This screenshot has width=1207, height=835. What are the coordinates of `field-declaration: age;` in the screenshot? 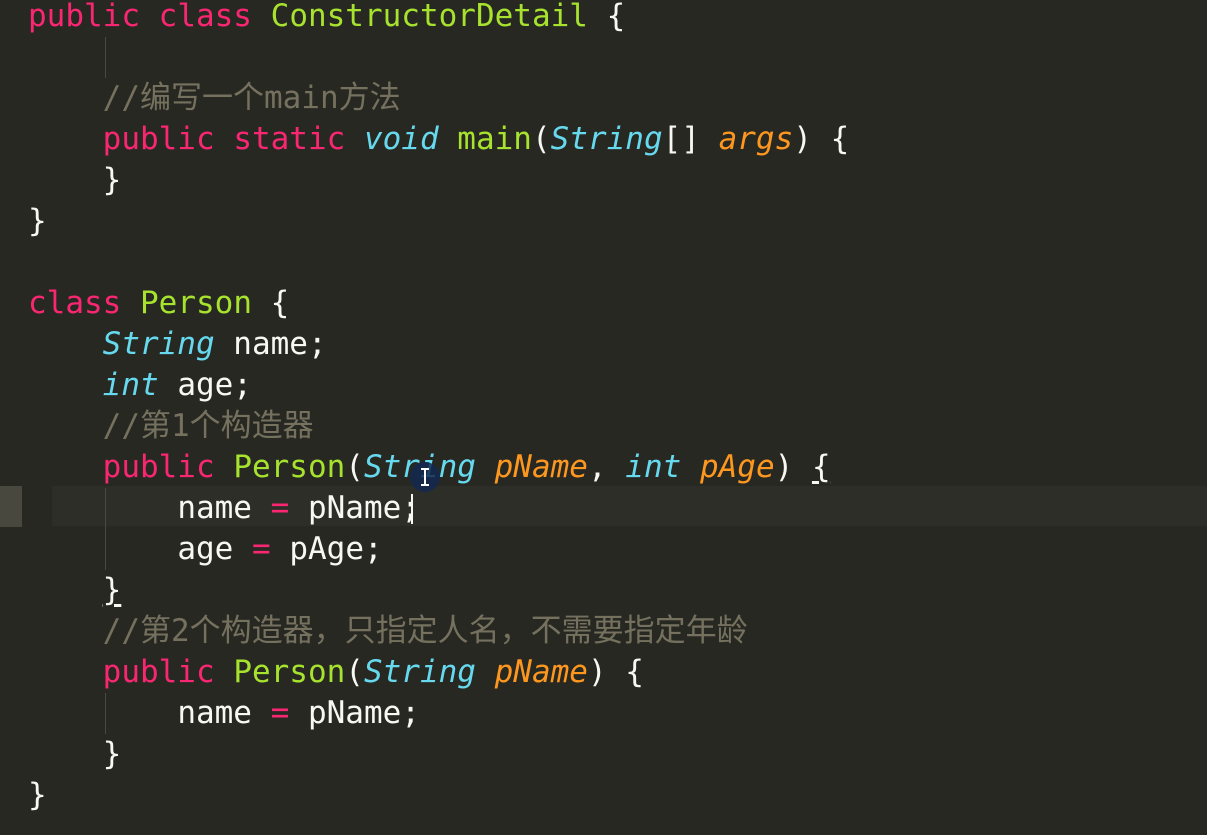 It's located at (205, 385).